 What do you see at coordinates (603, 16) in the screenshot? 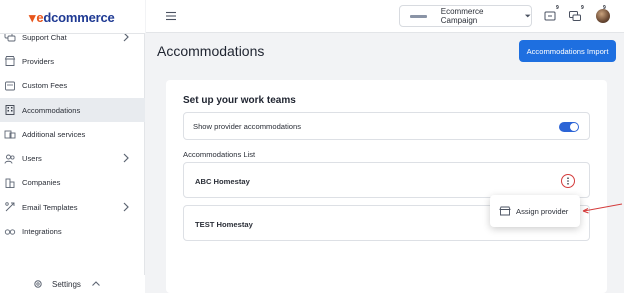
I see `avatar` at bounding box center [603, 16].